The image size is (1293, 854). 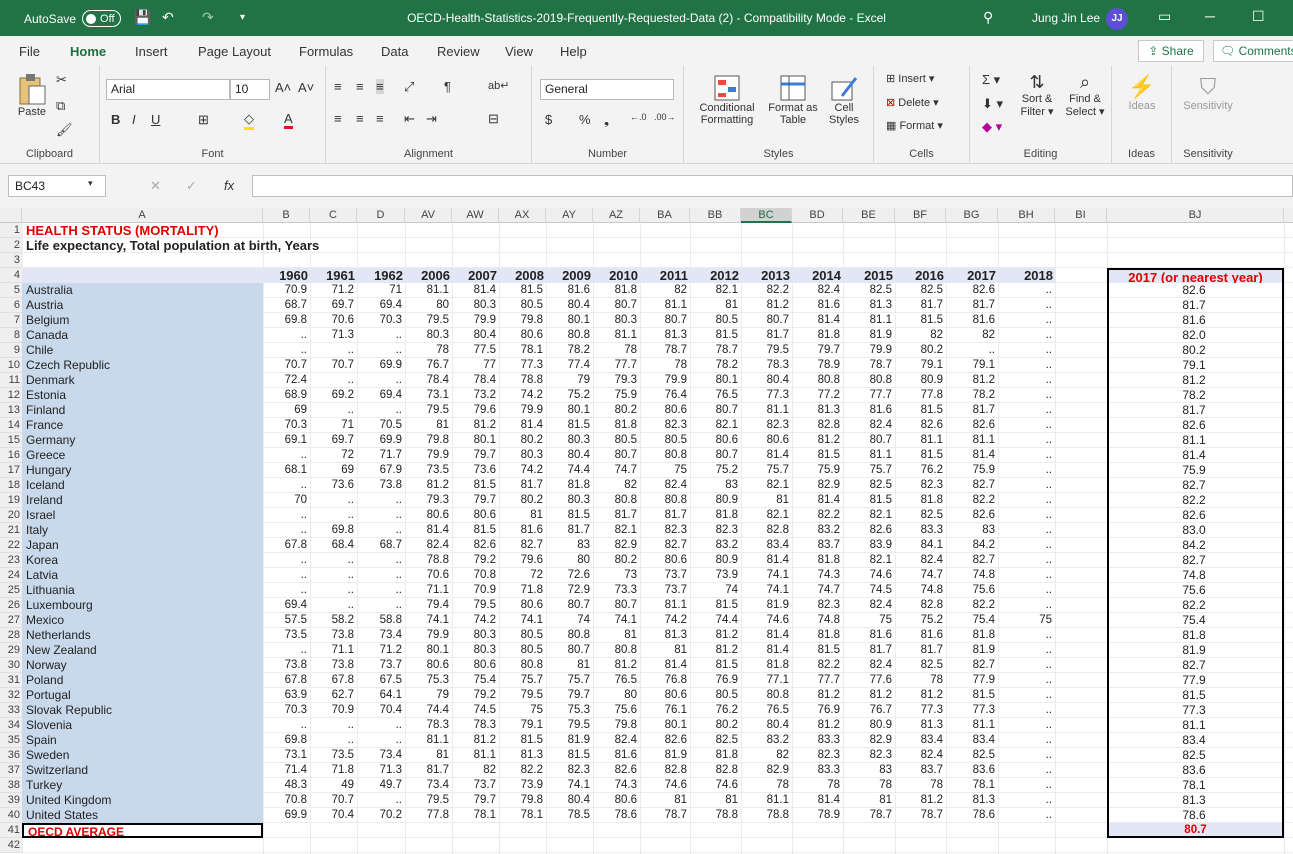 I want to click on country-name: Sweden, so click(x=143, y=755).